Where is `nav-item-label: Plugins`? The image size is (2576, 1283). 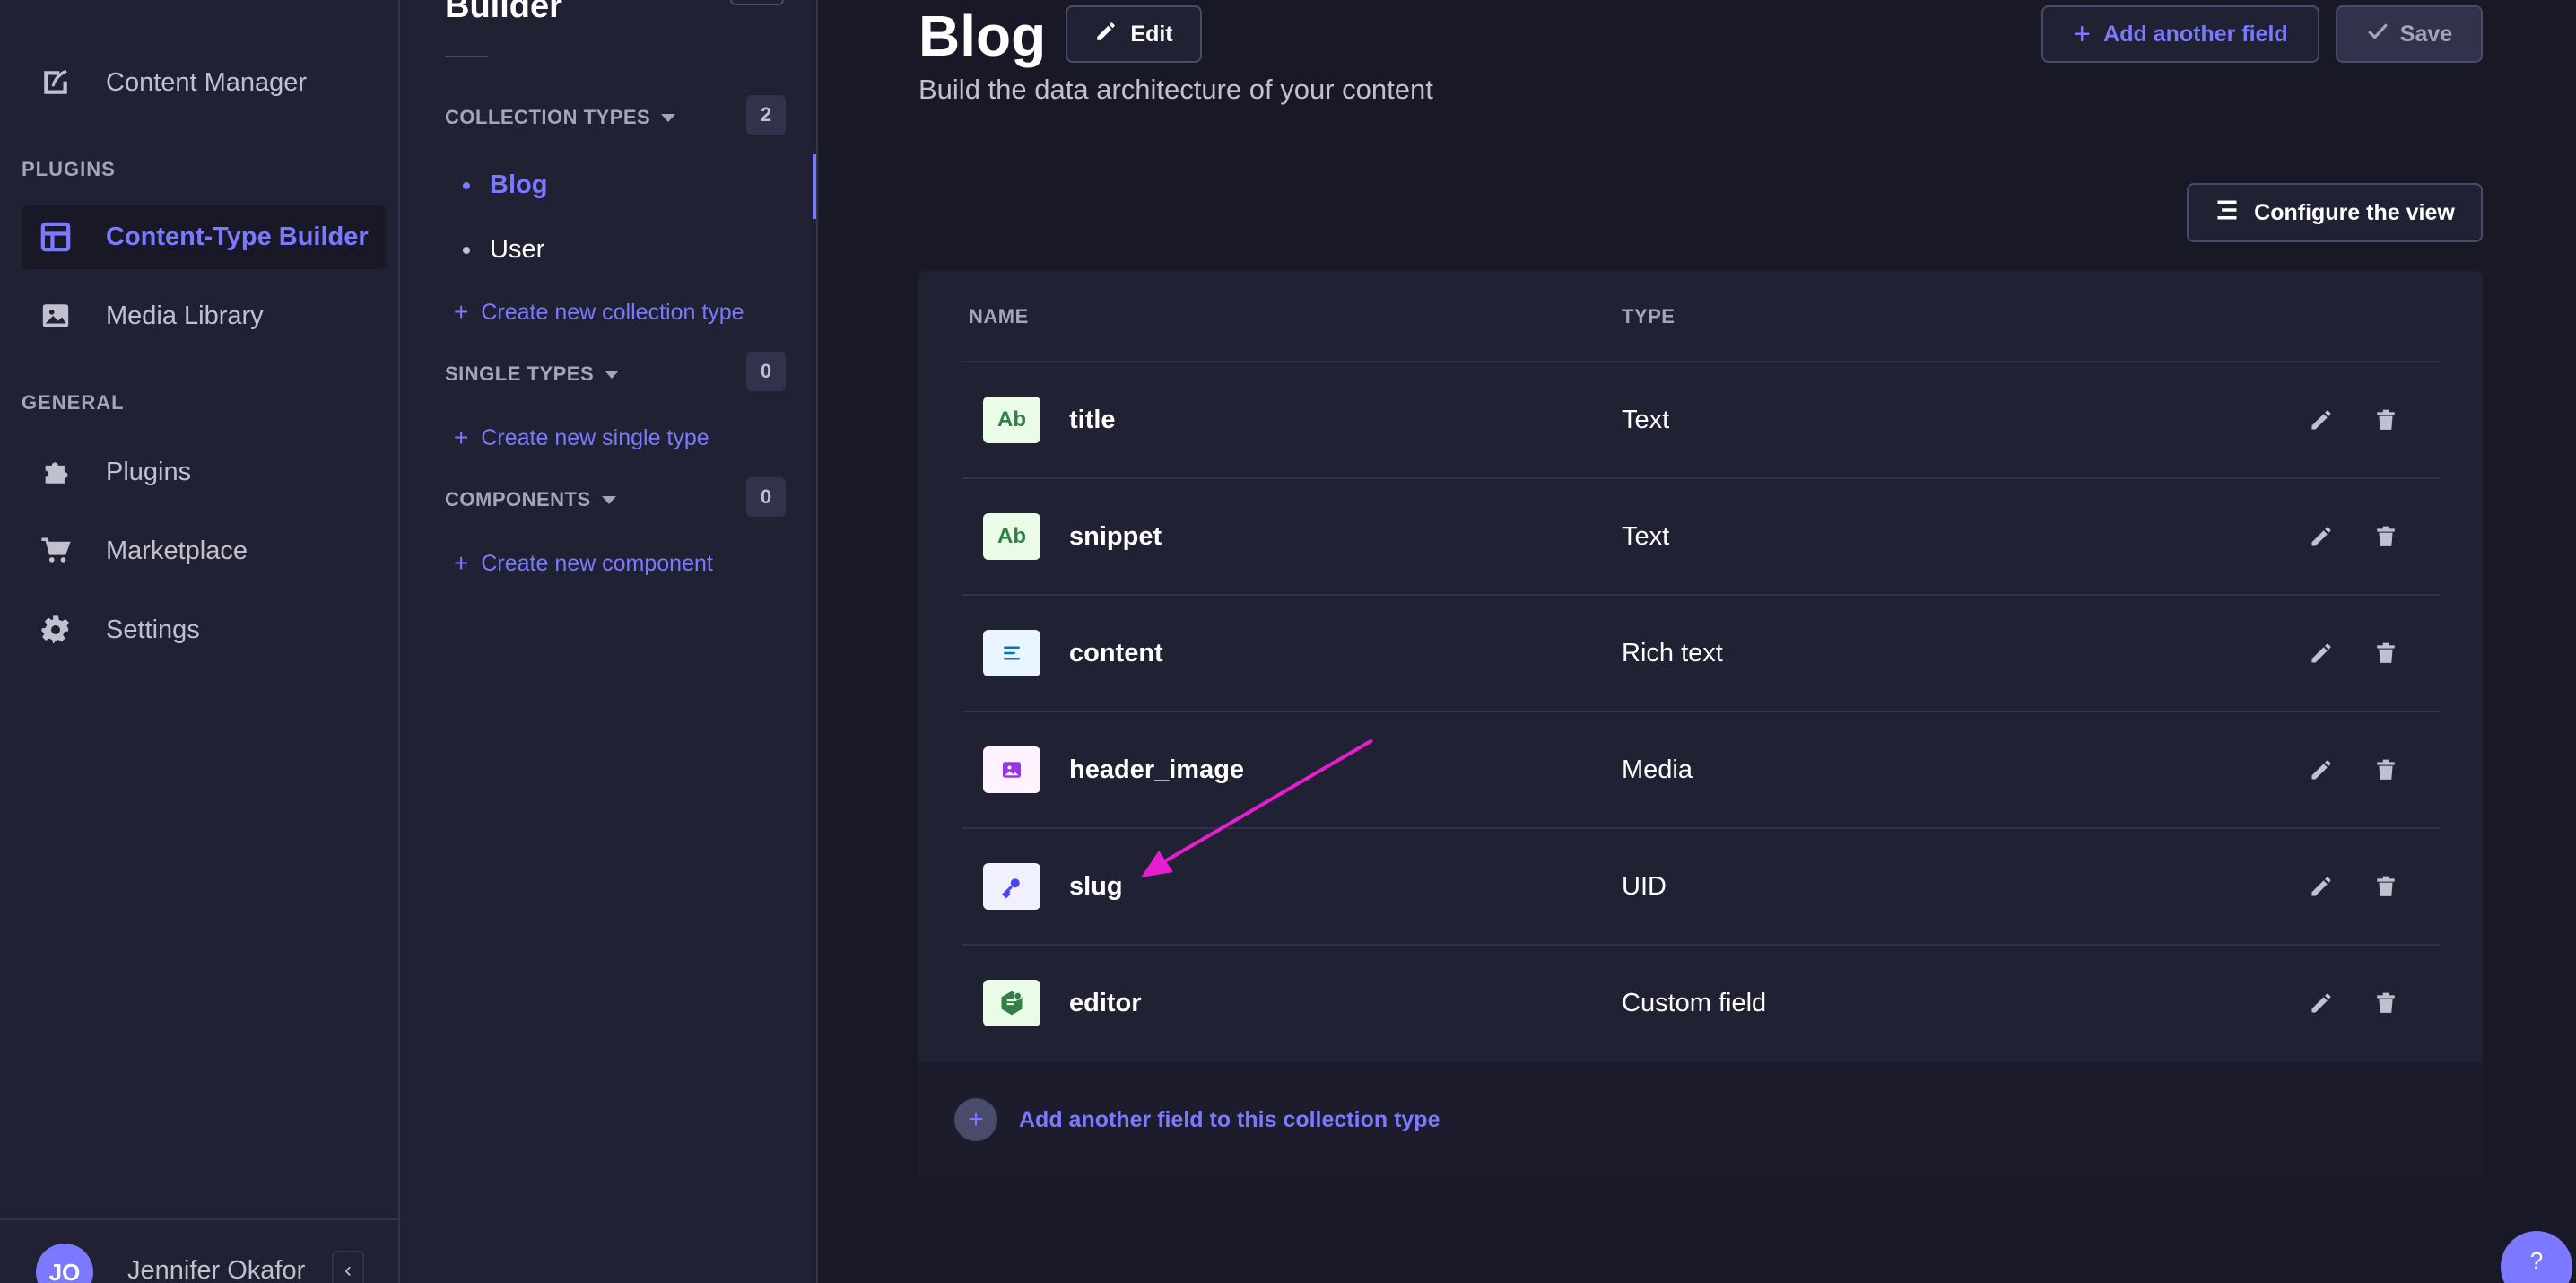
nav-item-label: Plugins is located at coordinates (149, 471).